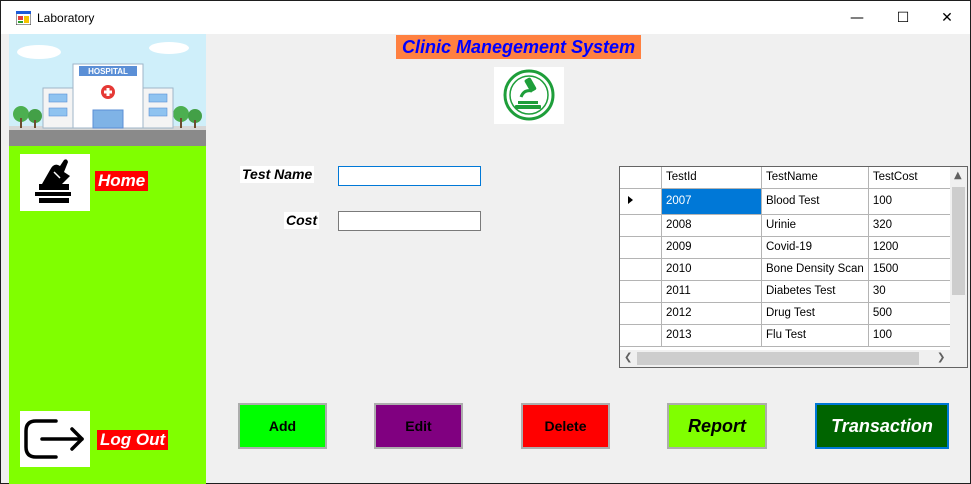 The height and width of the screenshot is (484, 971). I want to click on row-header-corner, so click(641, 178).